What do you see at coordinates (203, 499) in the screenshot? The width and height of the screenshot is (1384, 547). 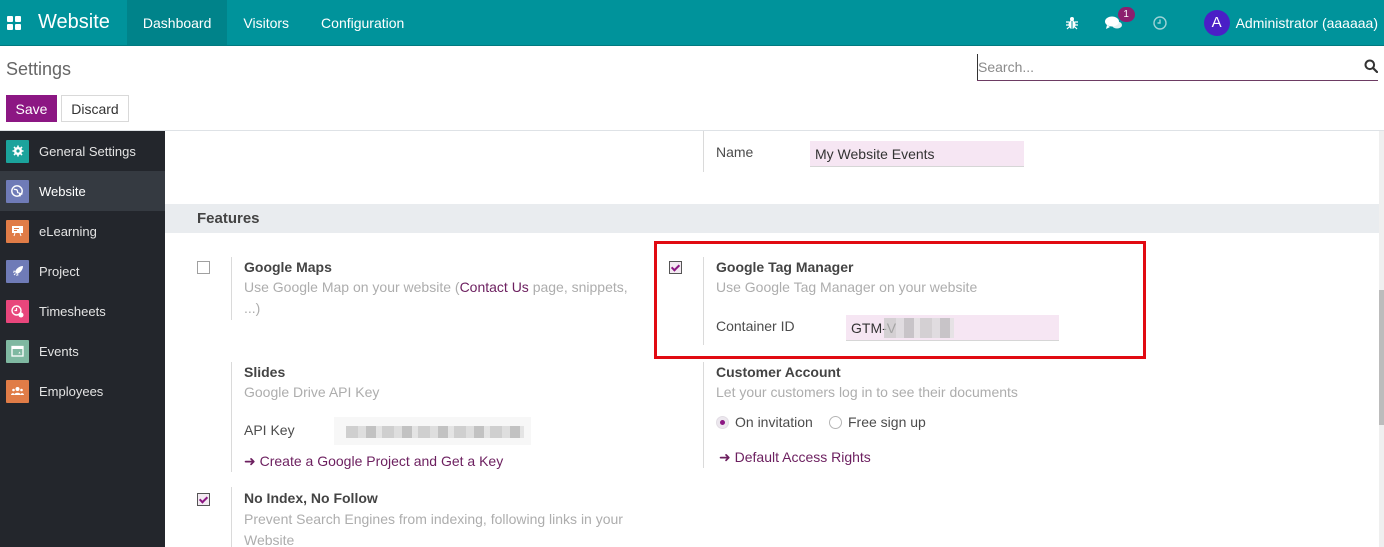 I see `no-index-checkbox` at bounding box center [203, 499].